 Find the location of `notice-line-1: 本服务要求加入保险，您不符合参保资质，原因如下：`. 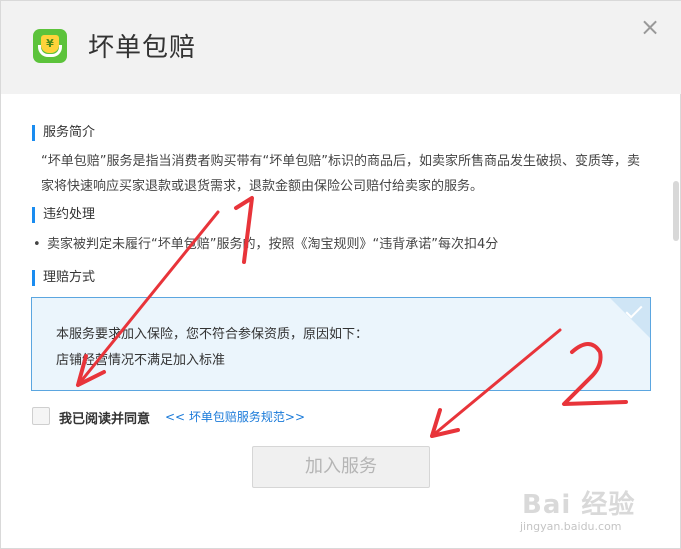

notice-line-1: 本服务要求加入保险，您不符合参保资质，原因如下： is located at coordinates (212, 334).